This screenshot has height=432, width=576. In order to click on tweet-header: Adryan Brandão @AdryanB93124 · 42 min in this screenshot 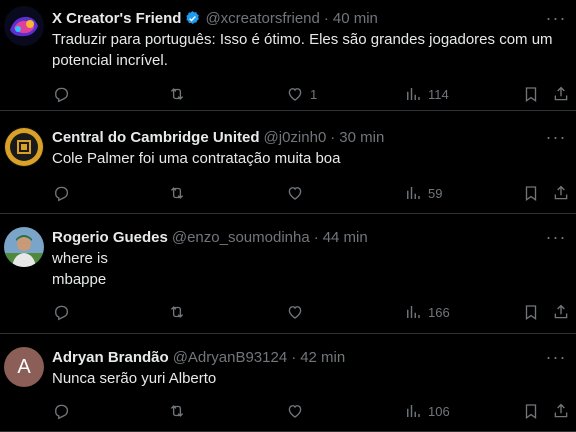, I will do `click(309, 357)`.